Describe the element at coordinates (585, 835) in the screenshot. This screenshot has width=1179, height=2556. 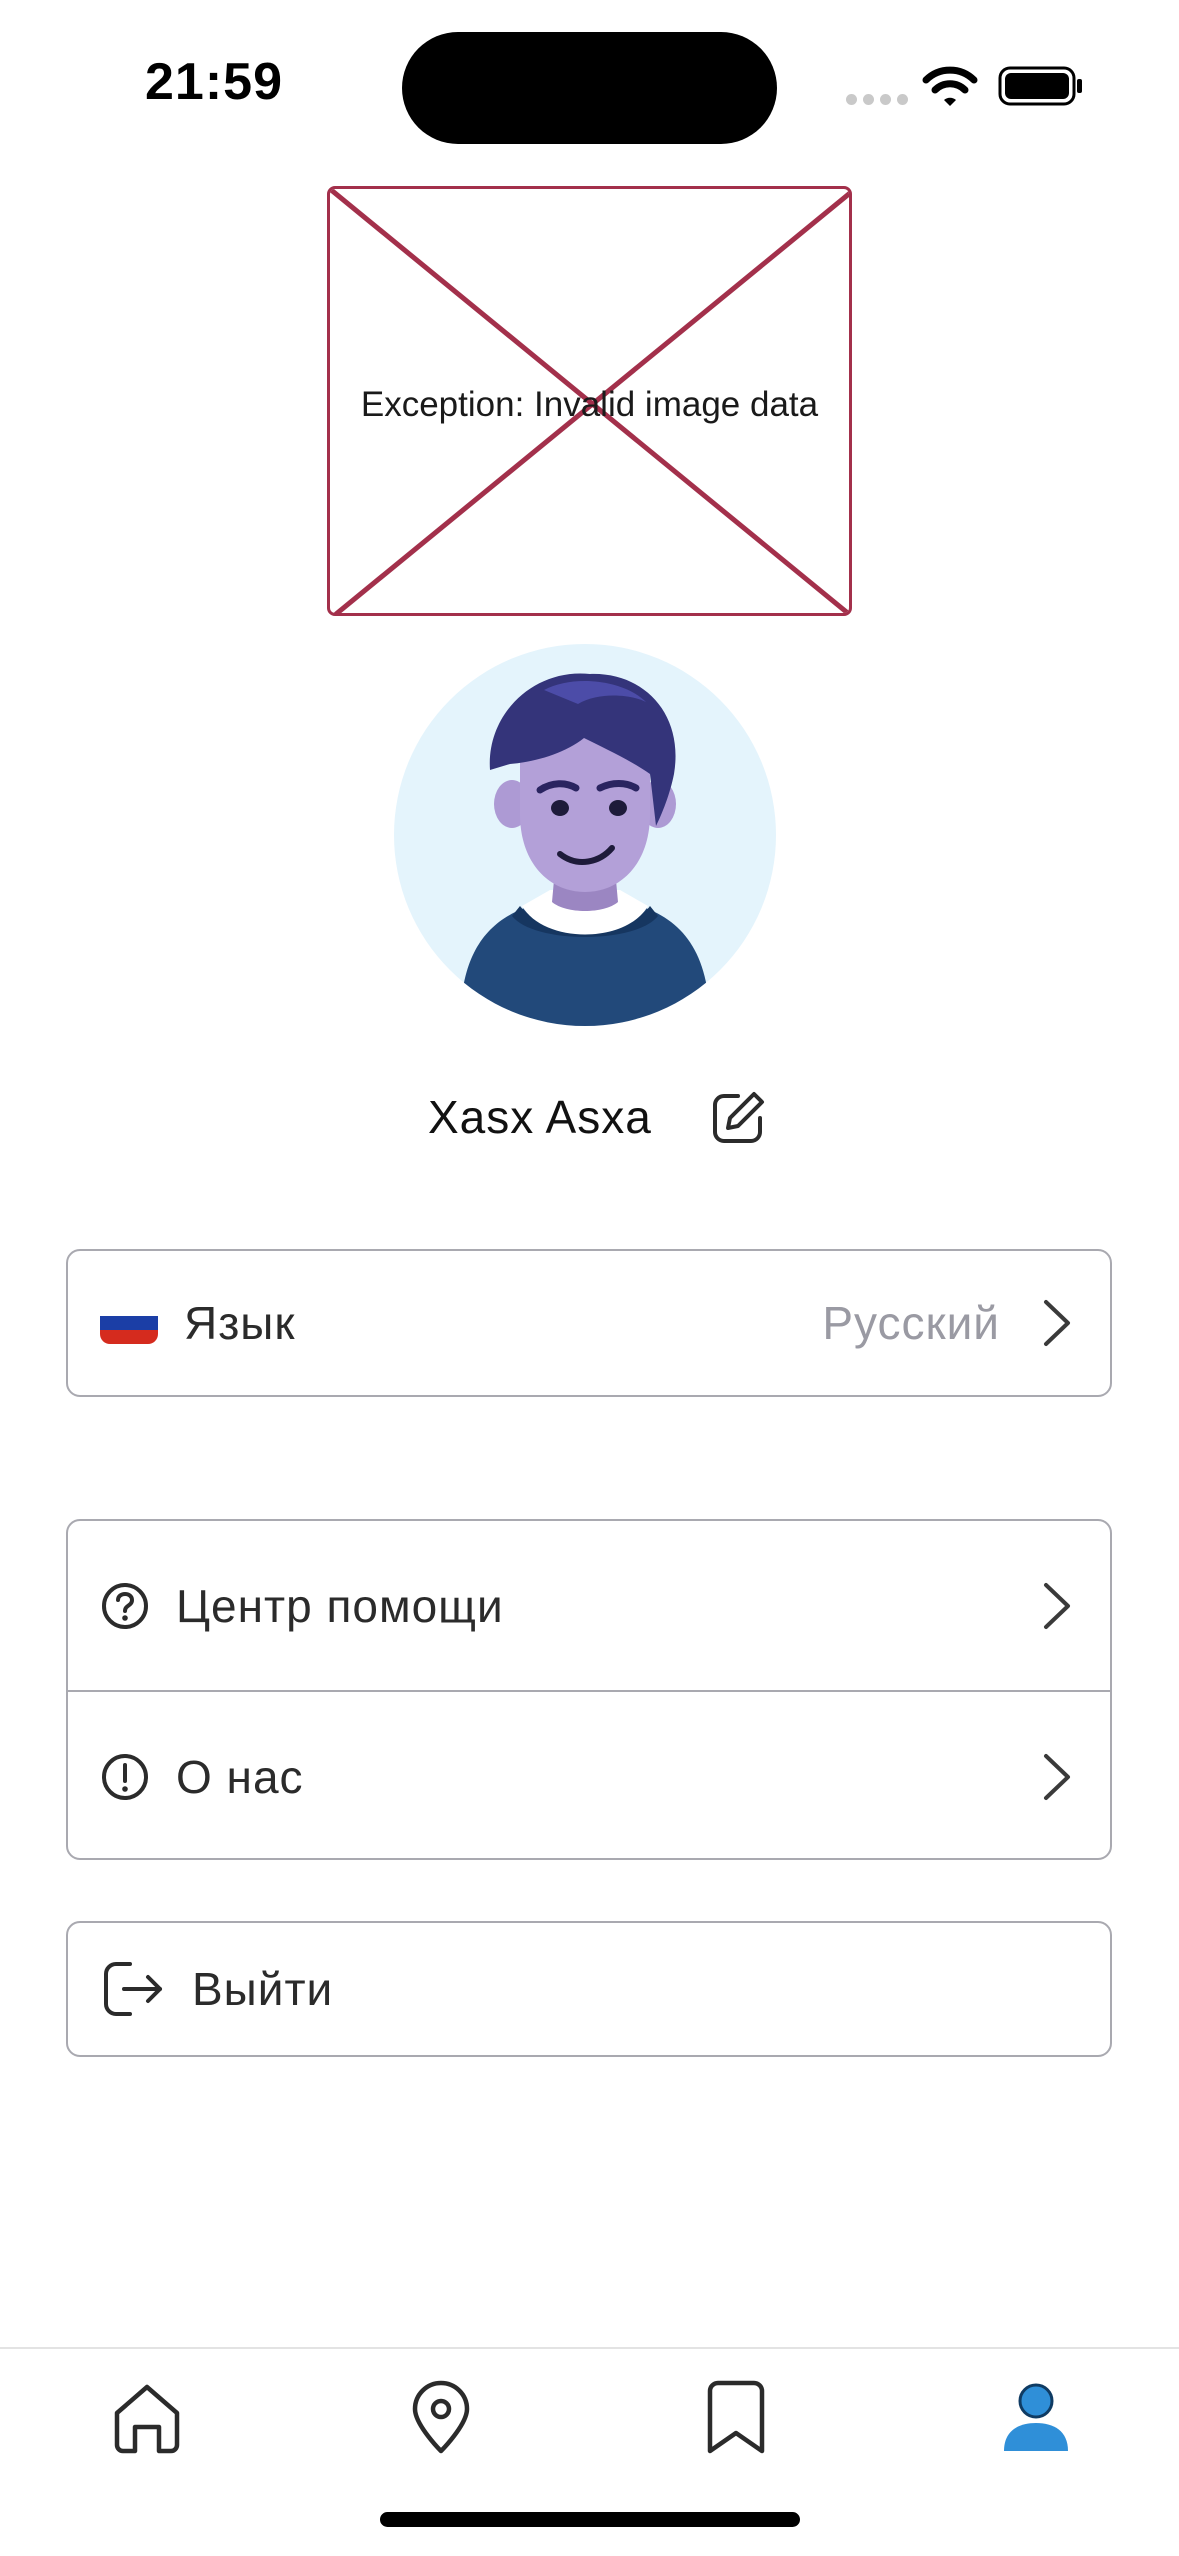
I see `avatar` at that location.